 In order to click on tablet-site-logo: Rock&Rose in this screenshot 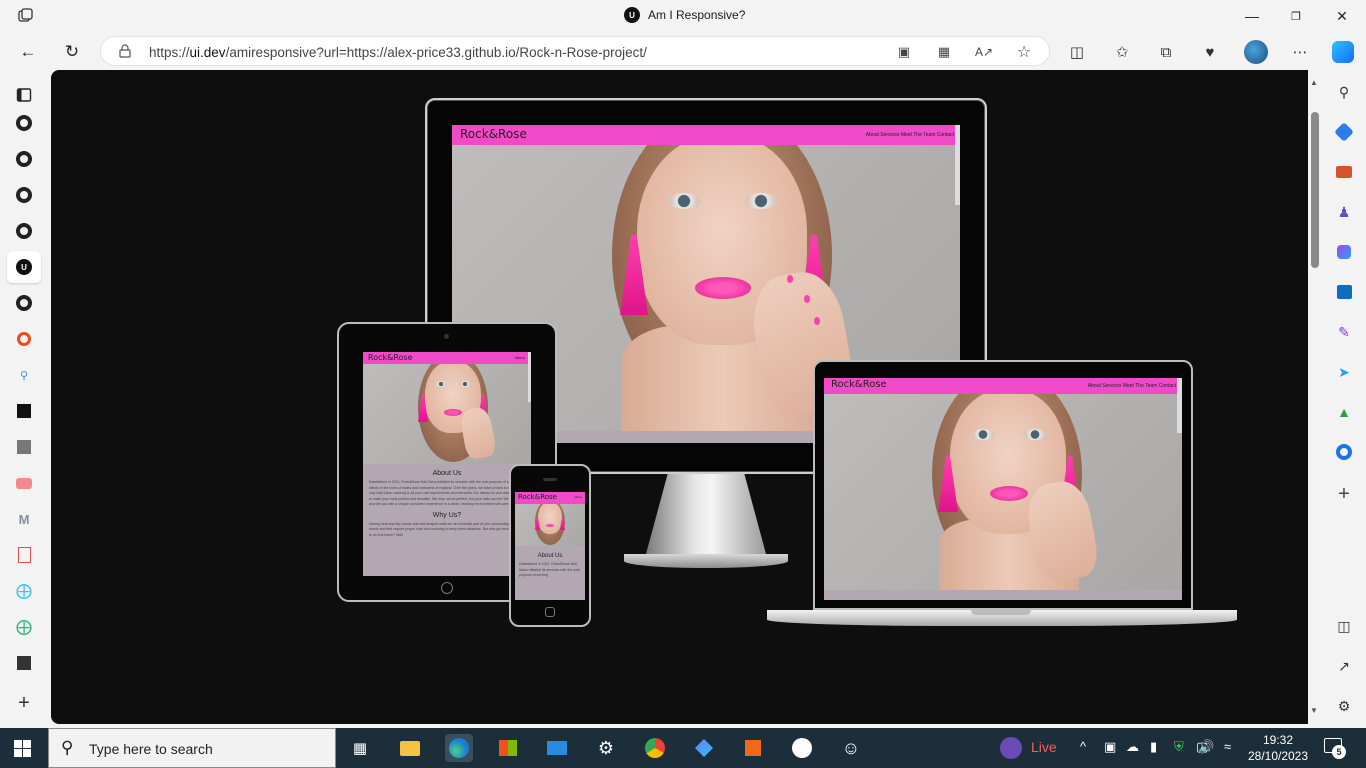, I will do `click(390, 357)`.